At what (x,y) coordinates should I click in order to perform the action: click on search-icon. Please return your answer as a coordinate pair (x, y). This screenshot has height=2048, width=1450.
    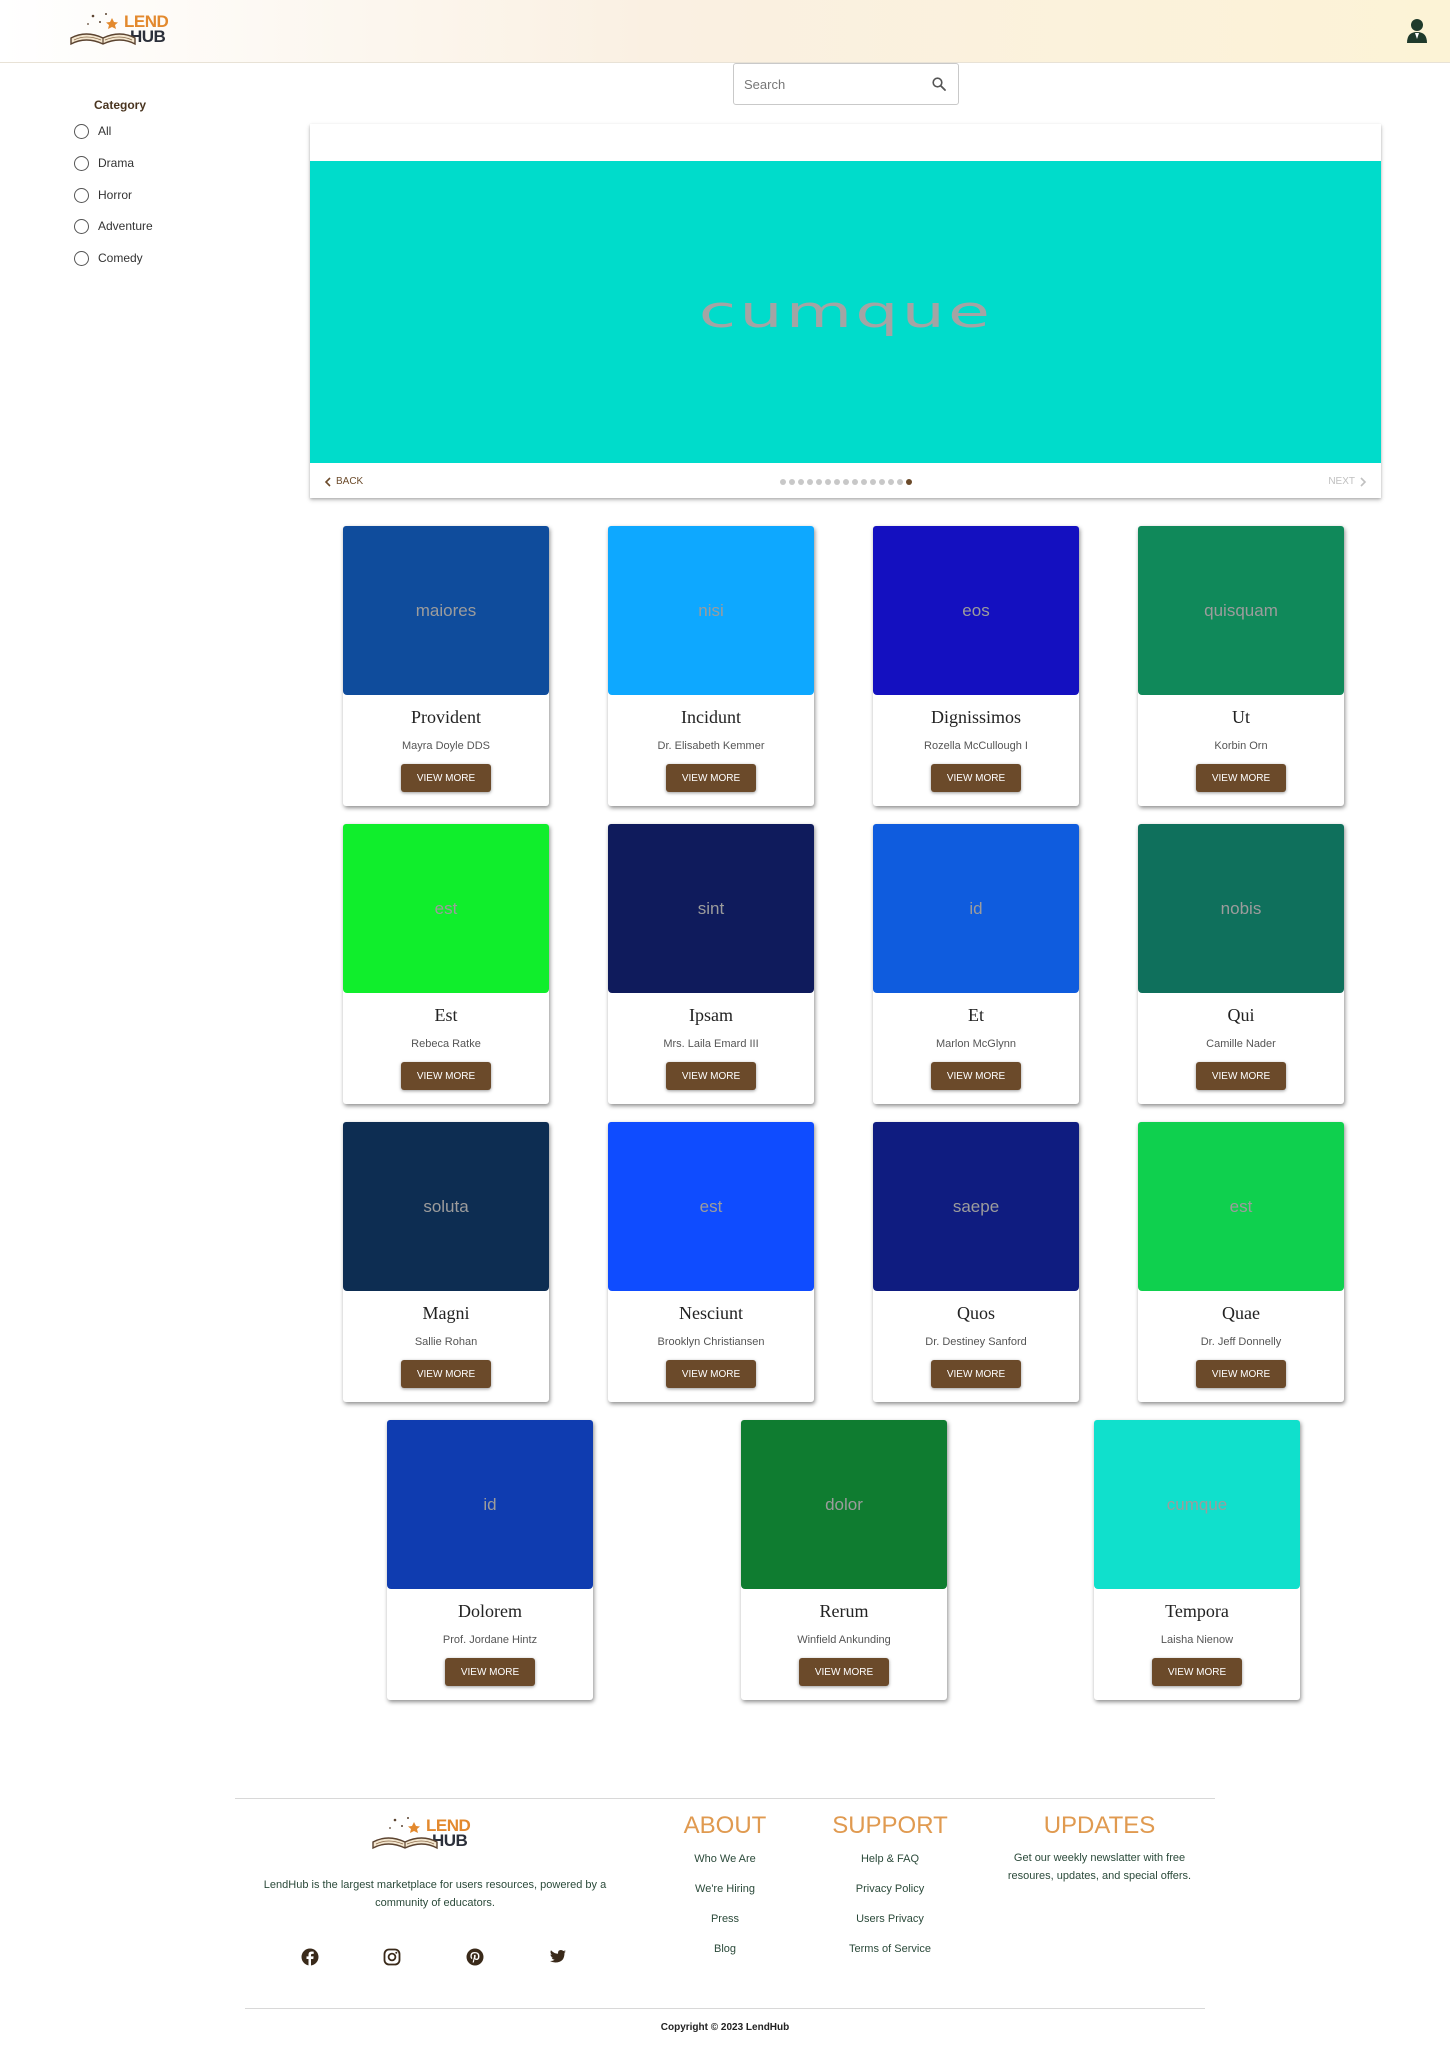
    Looking at the image, I should click on (939, 84).